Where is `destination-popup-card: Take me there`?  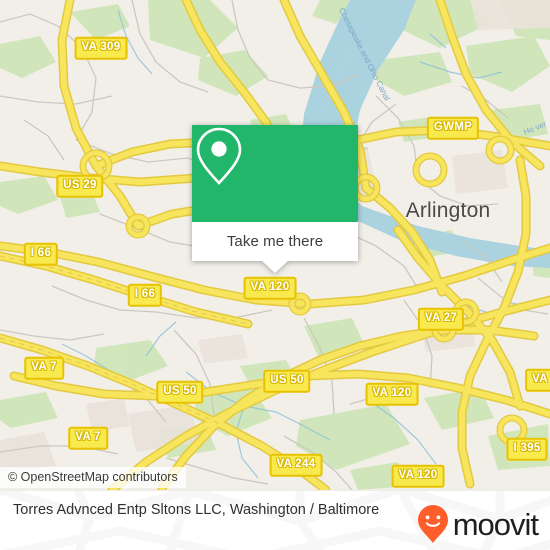 destination-popup-card: Take me there is located at coordinates (275, 199).